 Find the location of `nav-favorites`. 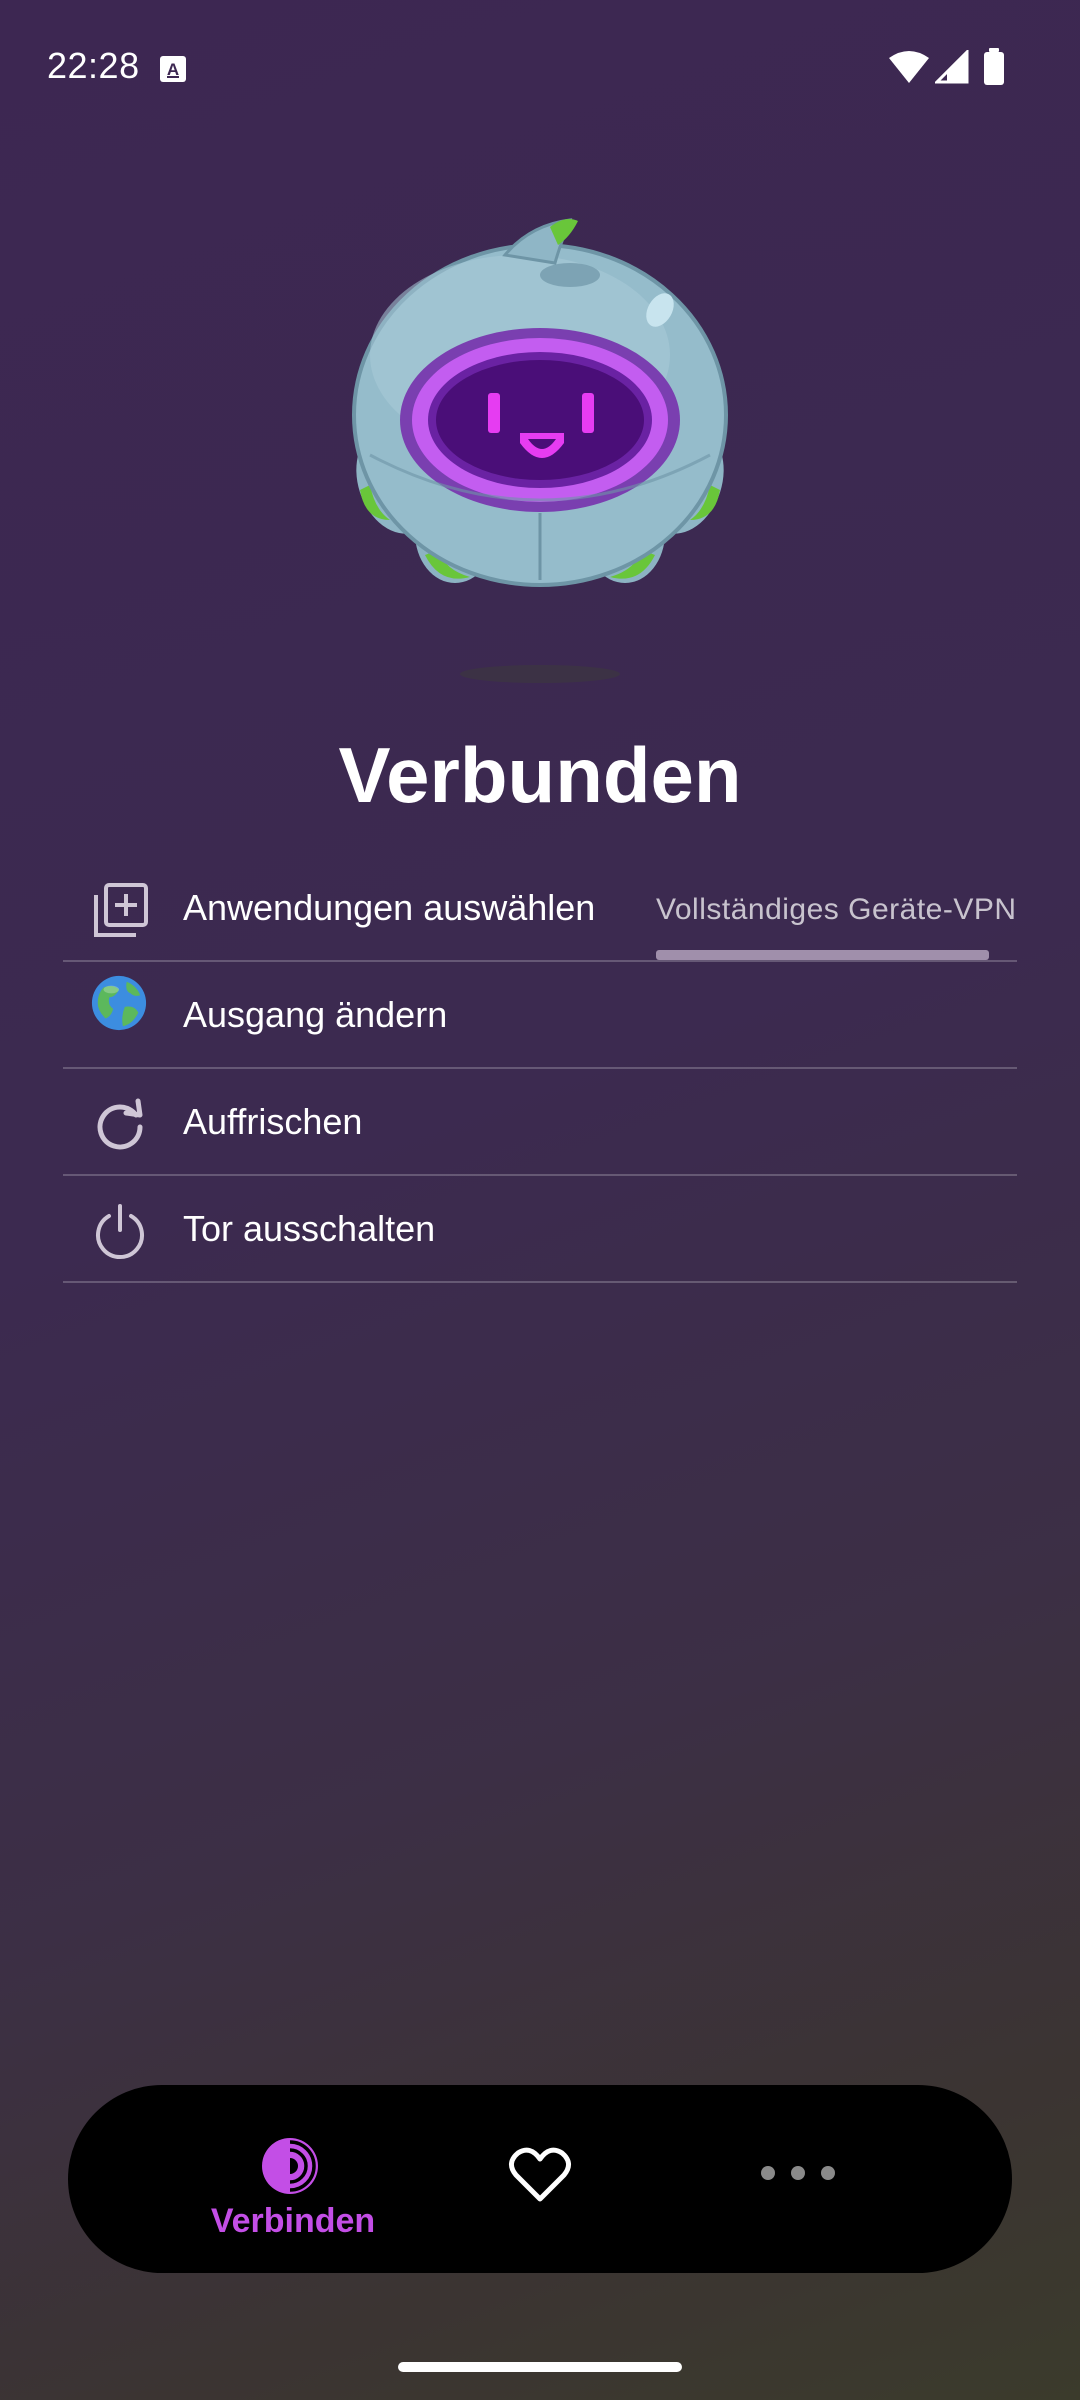

nav-favorites is located at coordinates (540, 2179).